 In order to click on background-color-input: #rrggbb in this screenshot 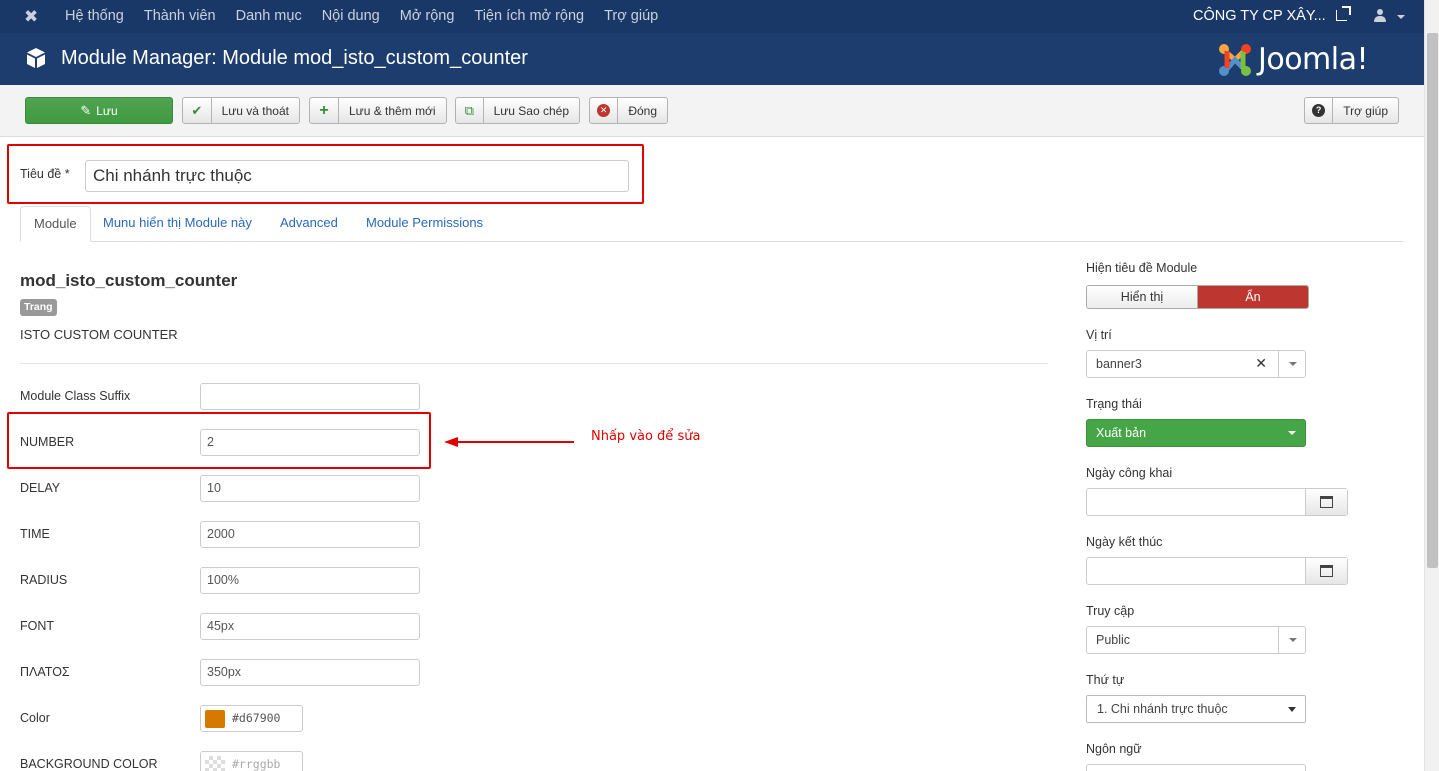, I will do `click(251, 761)`.